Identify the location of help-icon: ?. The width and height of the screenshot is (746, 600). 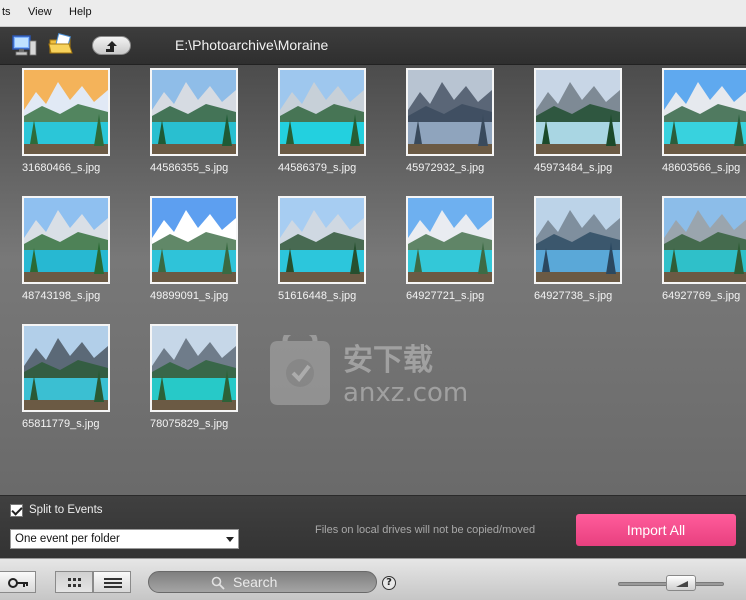
(389, 583).